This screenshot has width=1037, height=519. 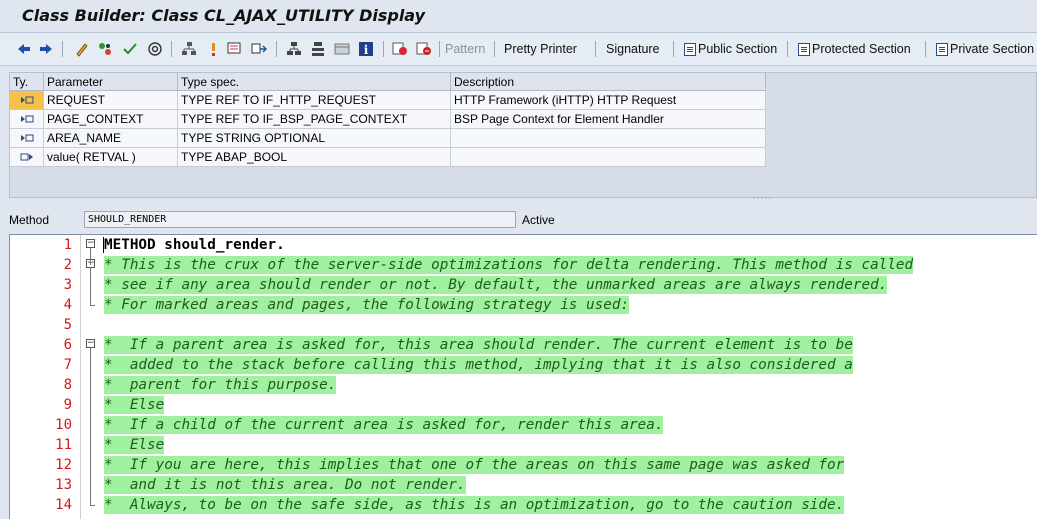 I want to click on back-button, so click(x=24, y=49).